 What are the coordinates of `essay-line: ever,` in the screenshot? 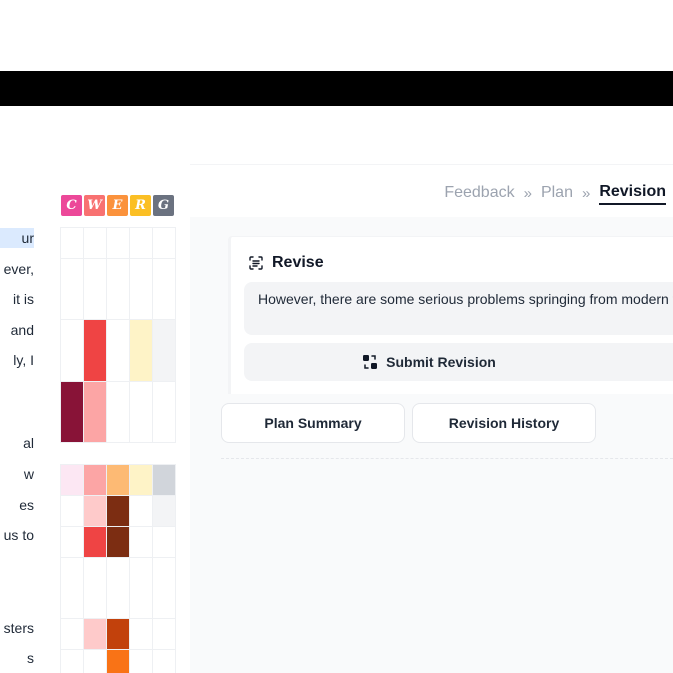 It's located at (18, 269).